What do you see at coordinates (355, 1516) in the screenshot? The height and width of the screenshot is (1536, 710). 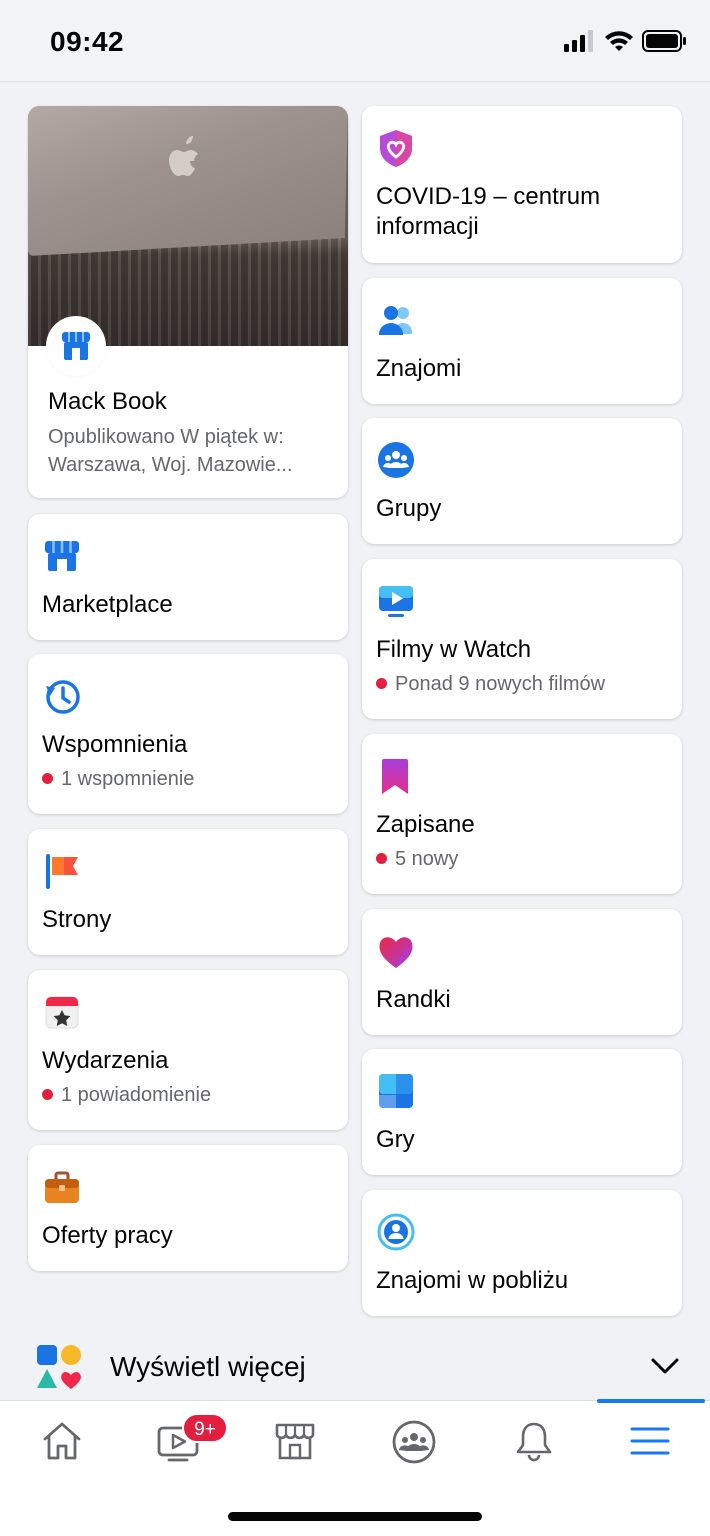 I see `home-indicator` at bounding box center [355, 1516].